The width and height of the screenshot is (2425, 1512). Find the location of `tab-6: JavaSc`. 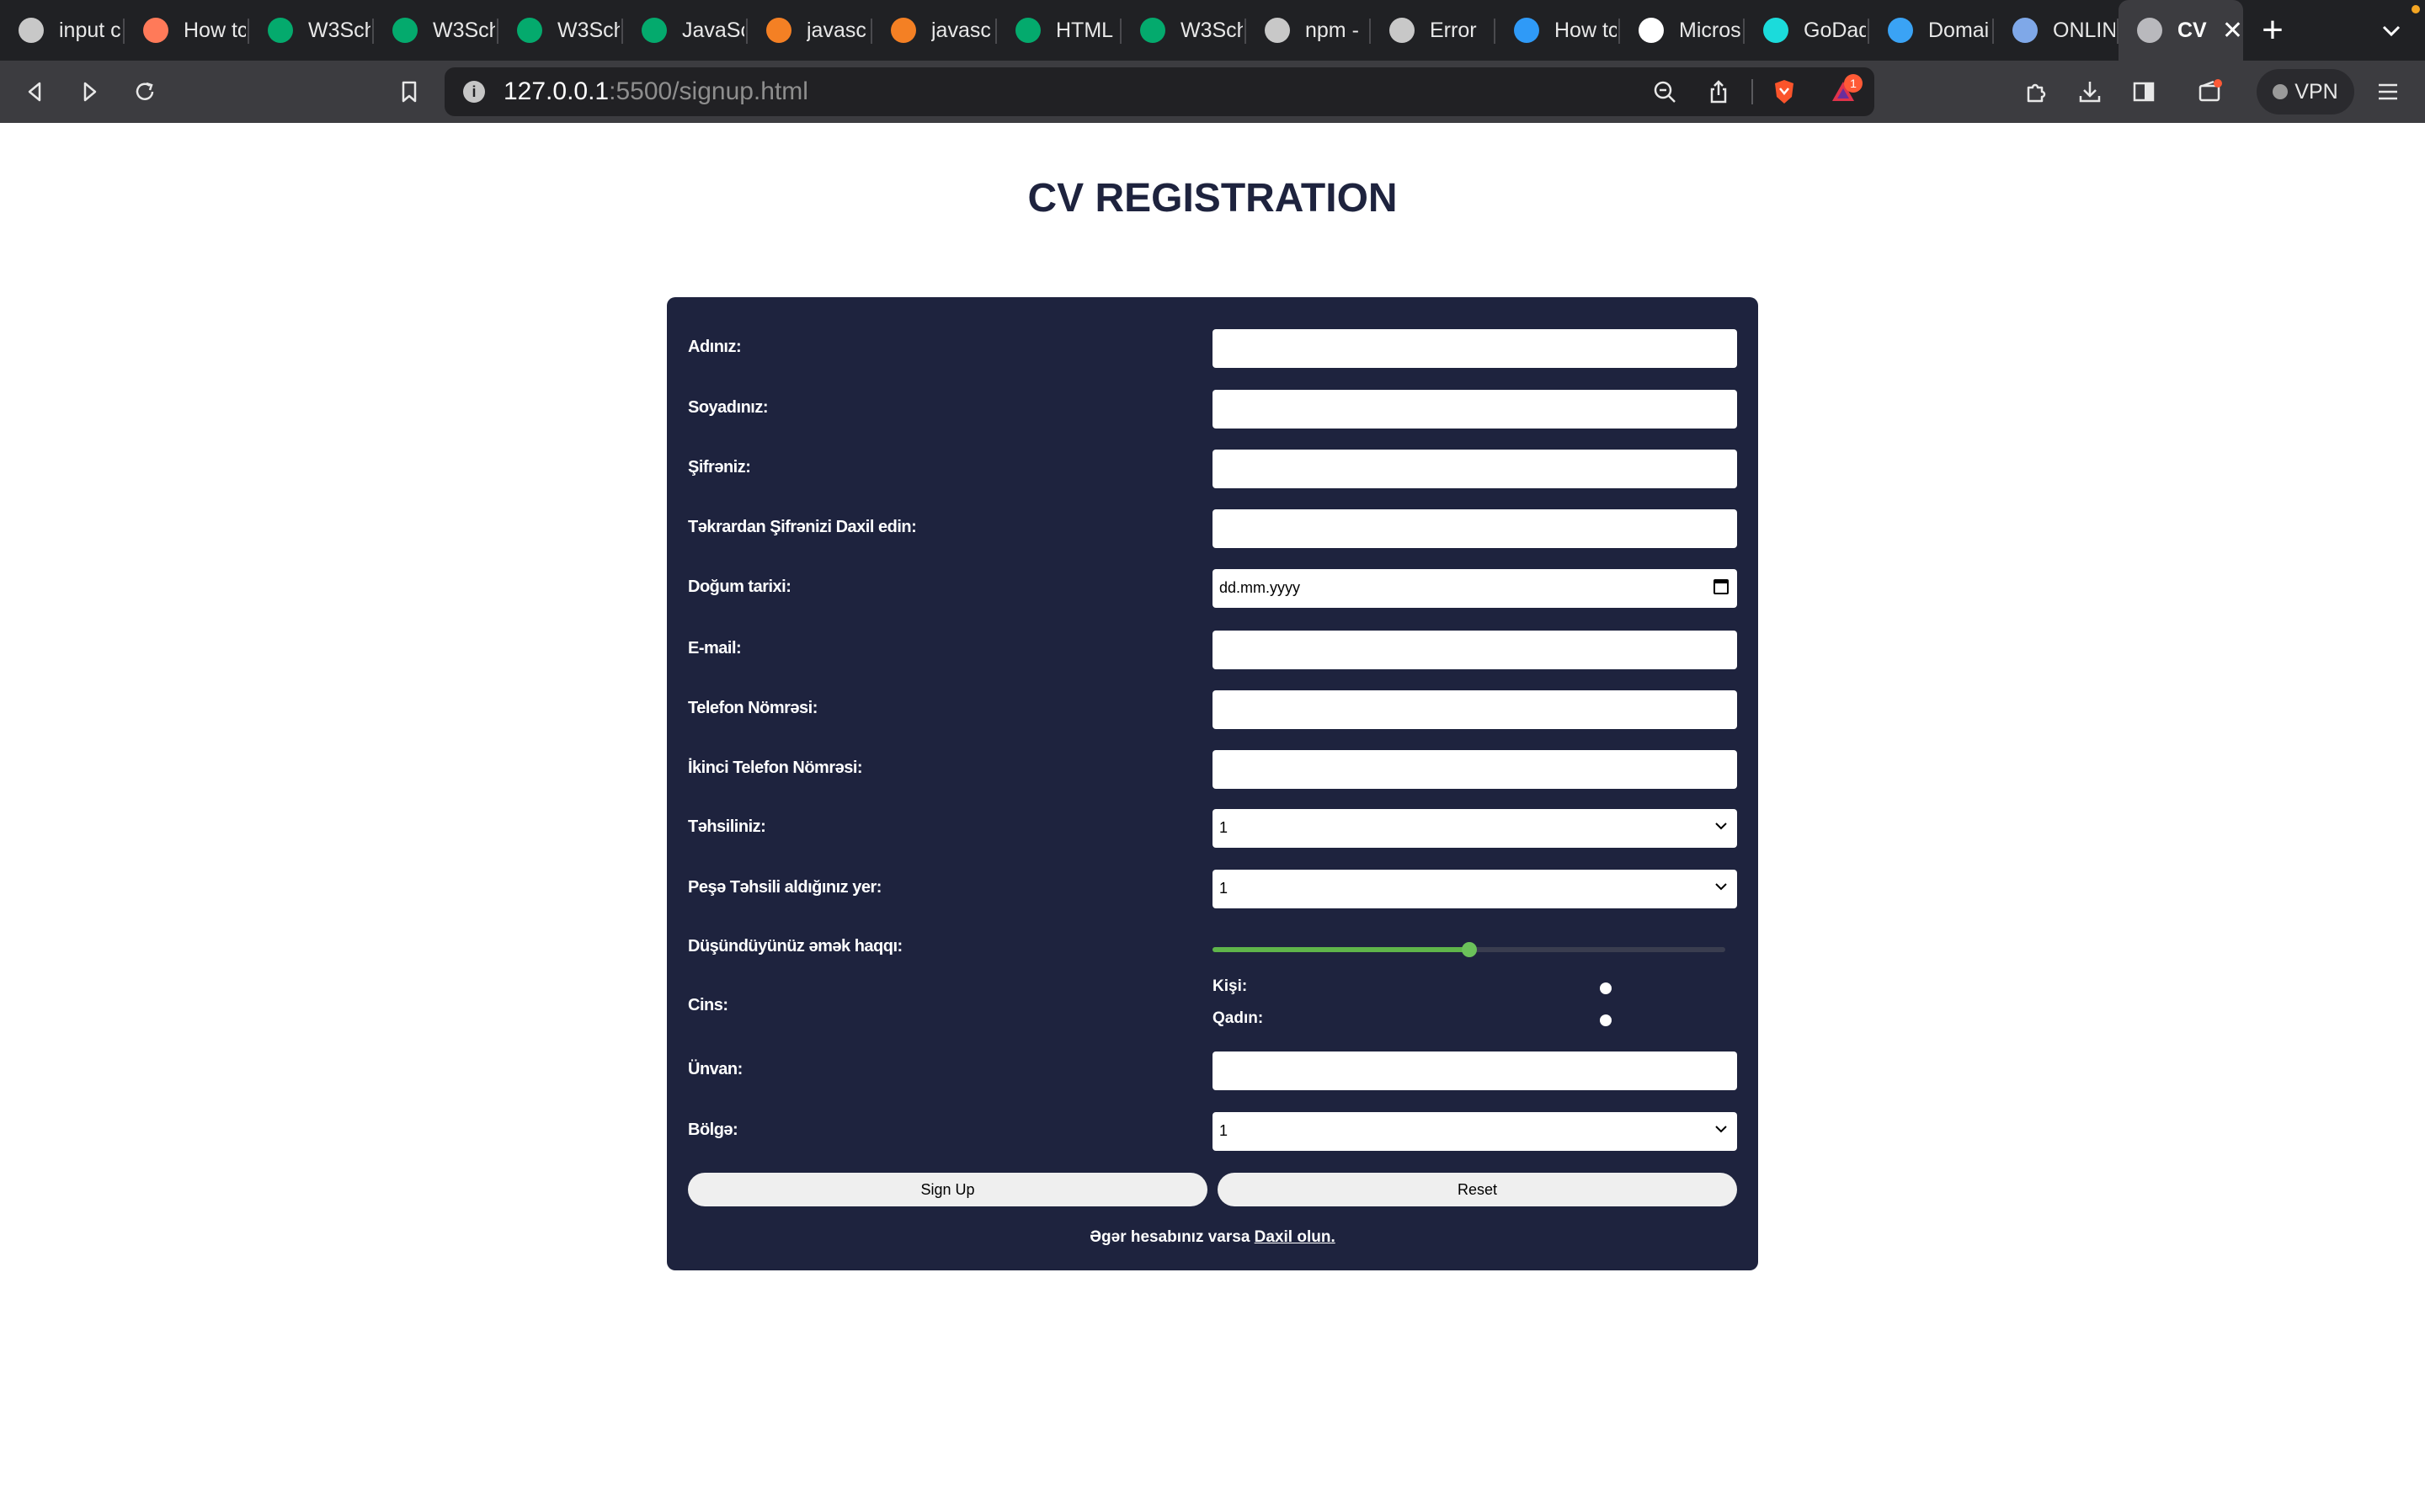

tab-6: JavaSc is located at coordinates (685, 31).